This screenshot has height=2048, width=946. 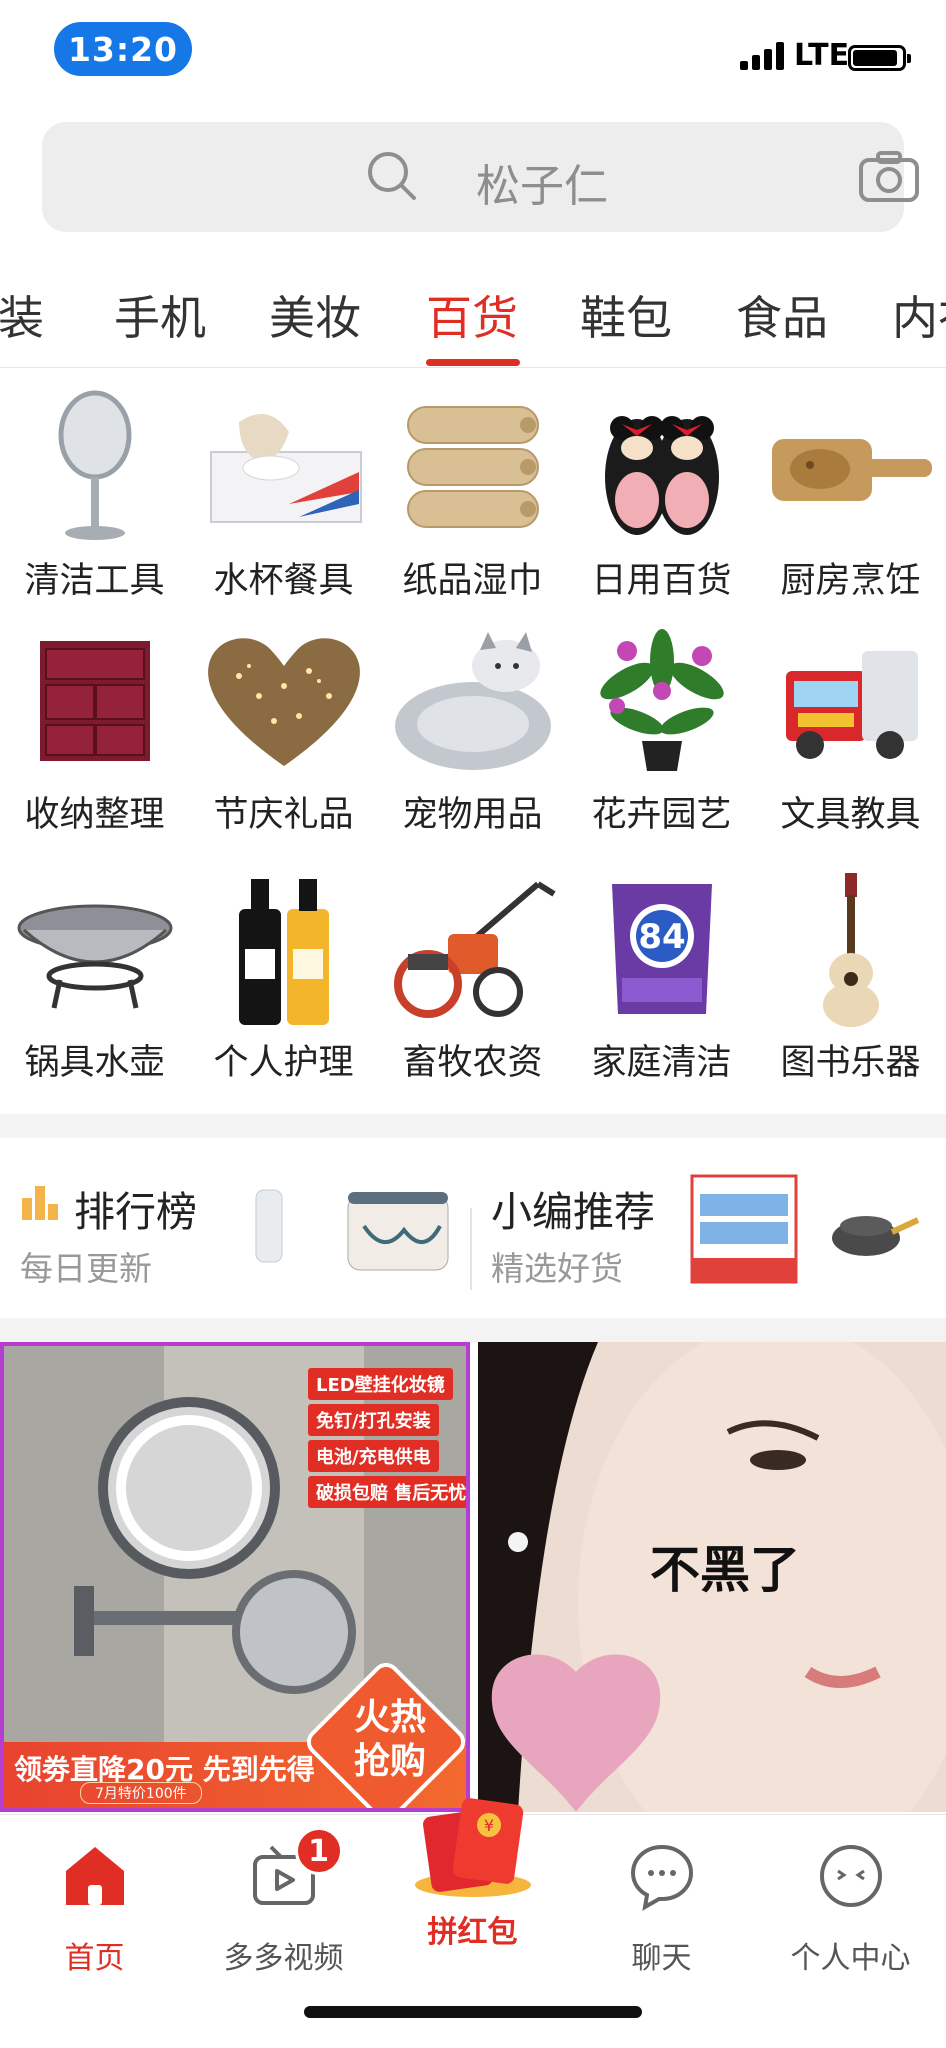 What do you see at coordinates (661, 937) in the screenshot?
I see `svg-text: 84` at bounding box center [661, 937].